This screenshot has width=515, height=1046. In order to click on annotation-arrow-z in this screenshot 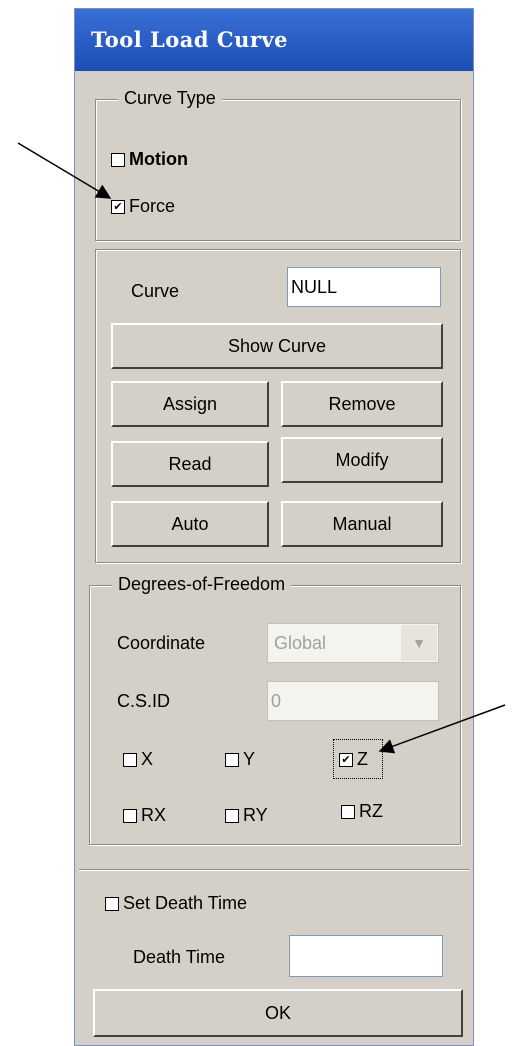, I will do `click(442, 729)`.